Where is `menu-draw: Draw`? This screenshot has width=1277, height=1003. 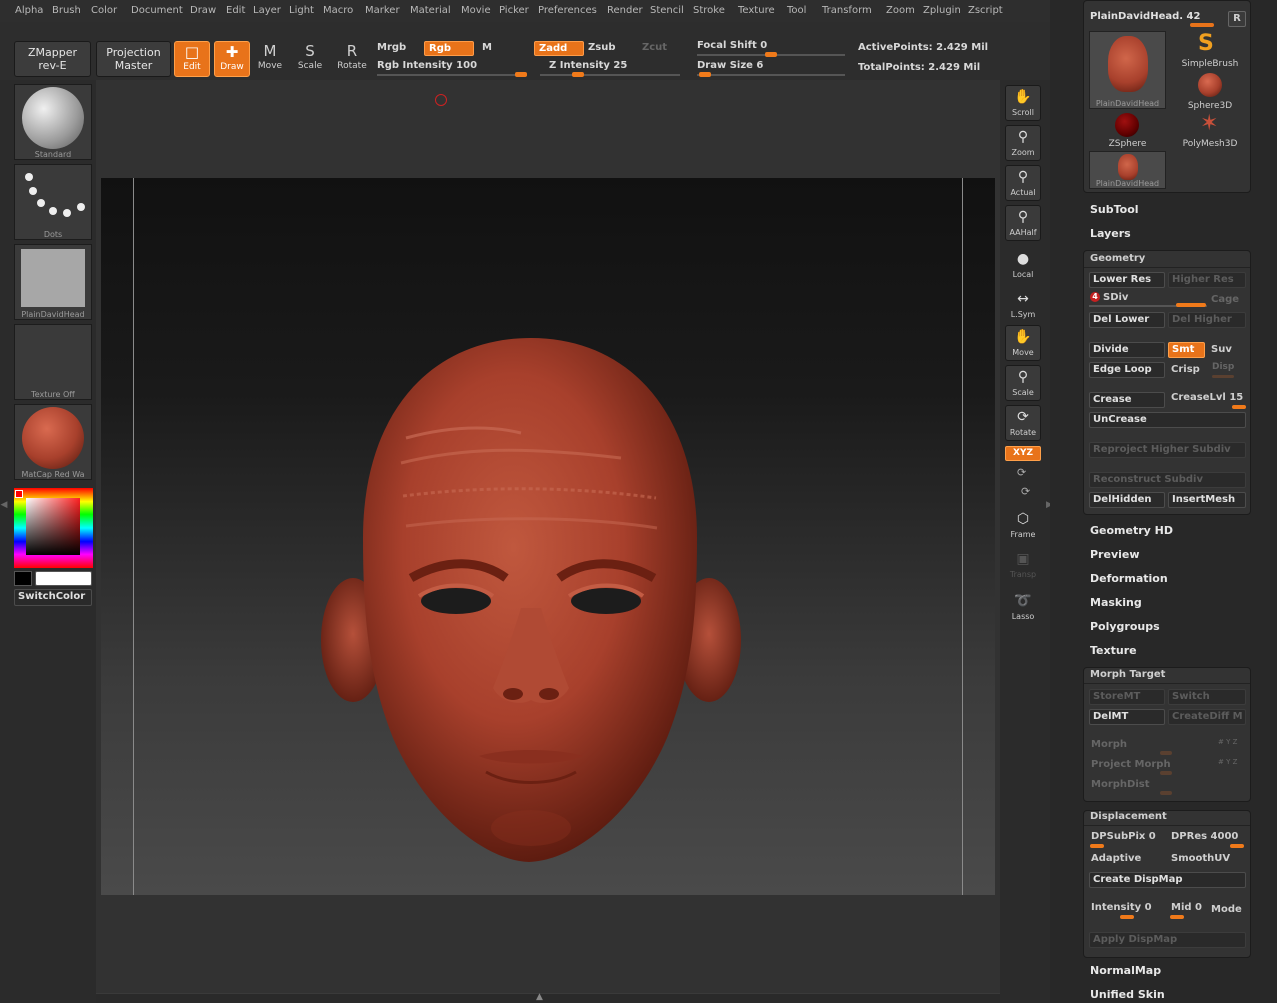 menu-draw: Draw is located at coordinates (203, 10).